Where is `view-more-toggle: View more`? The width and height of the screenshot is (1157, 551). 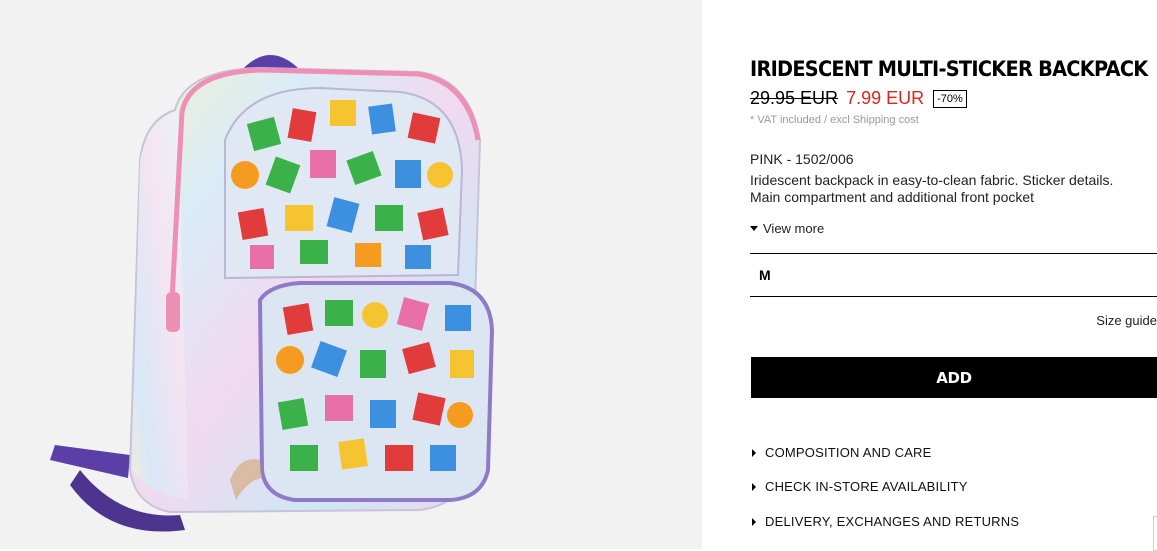 view-more-toggle: View more is located at coordinates (787, 228).